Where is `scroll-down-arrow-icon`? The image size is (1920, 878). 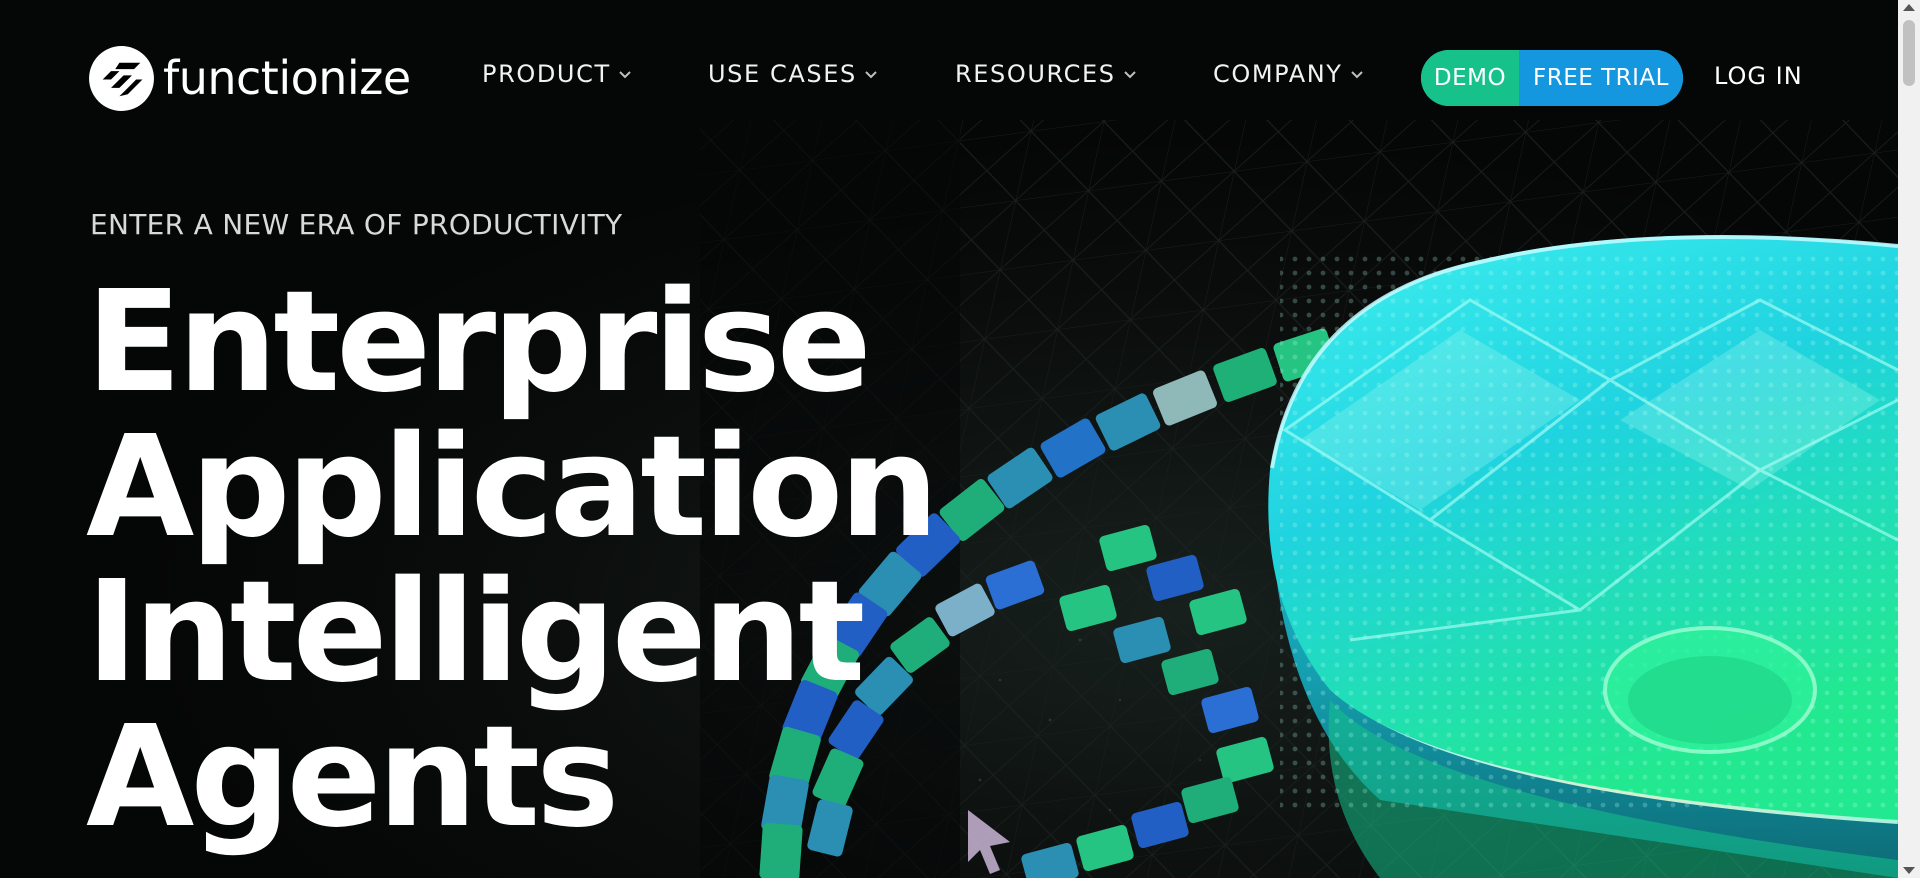
scroll-down-arrow-icon is located at coordinates (1909, 870).